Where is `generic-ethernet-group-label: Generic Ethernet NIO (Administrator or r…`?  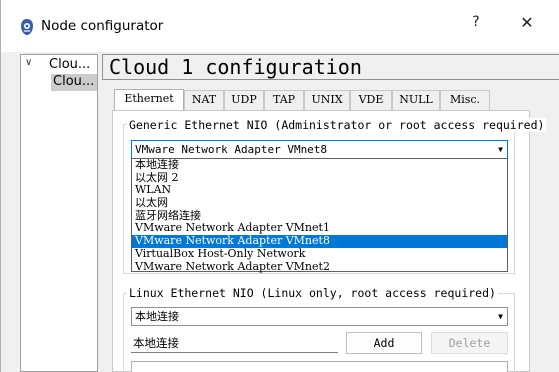
generic-ethernet-group-label: Generic Ethernet NIO (Administrator or r… is located at coordinates (337, 125).